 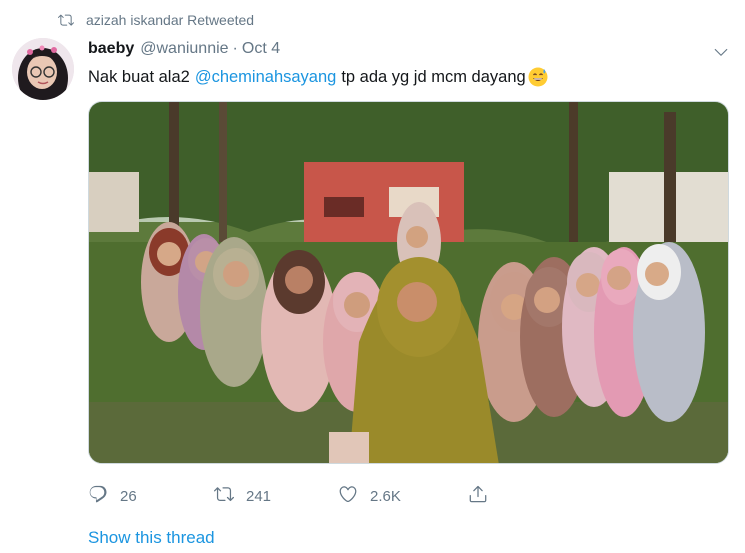 I want to click on like-count: 2.6K, so click(x=385, y=496).